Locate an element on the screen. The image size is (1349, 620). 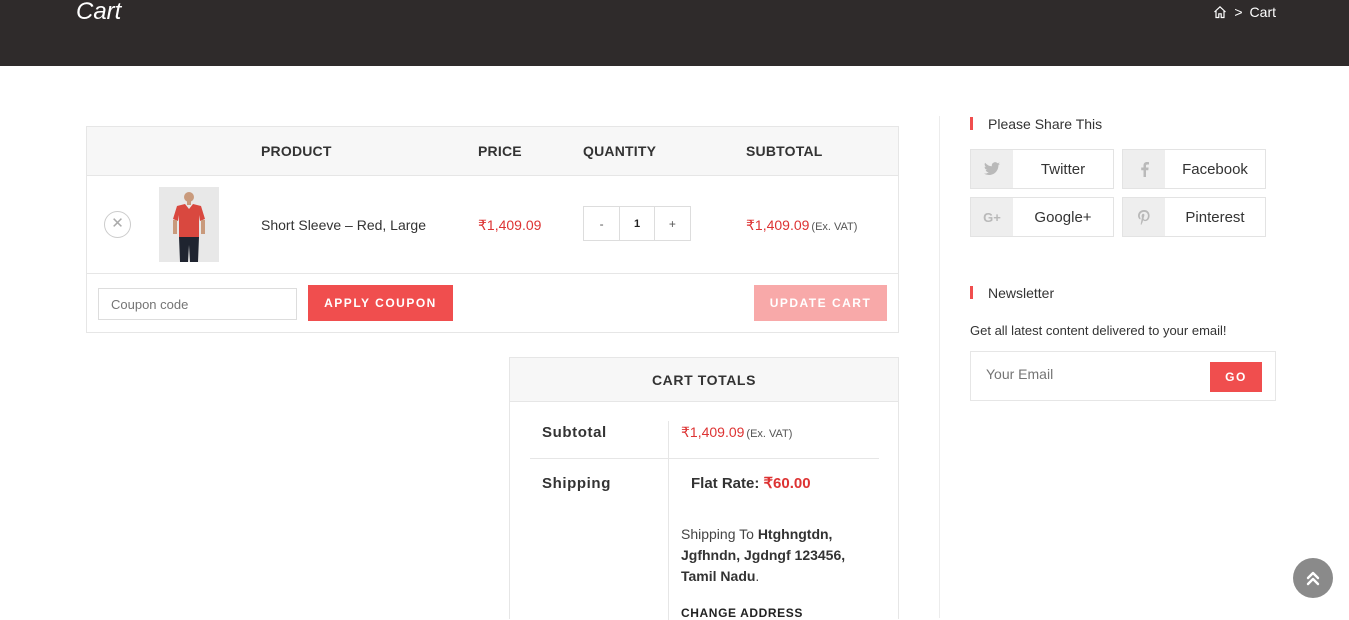
product-subtotal: ₹1,409.09 (Ex. VAT) is located at coordinates (801, 225).